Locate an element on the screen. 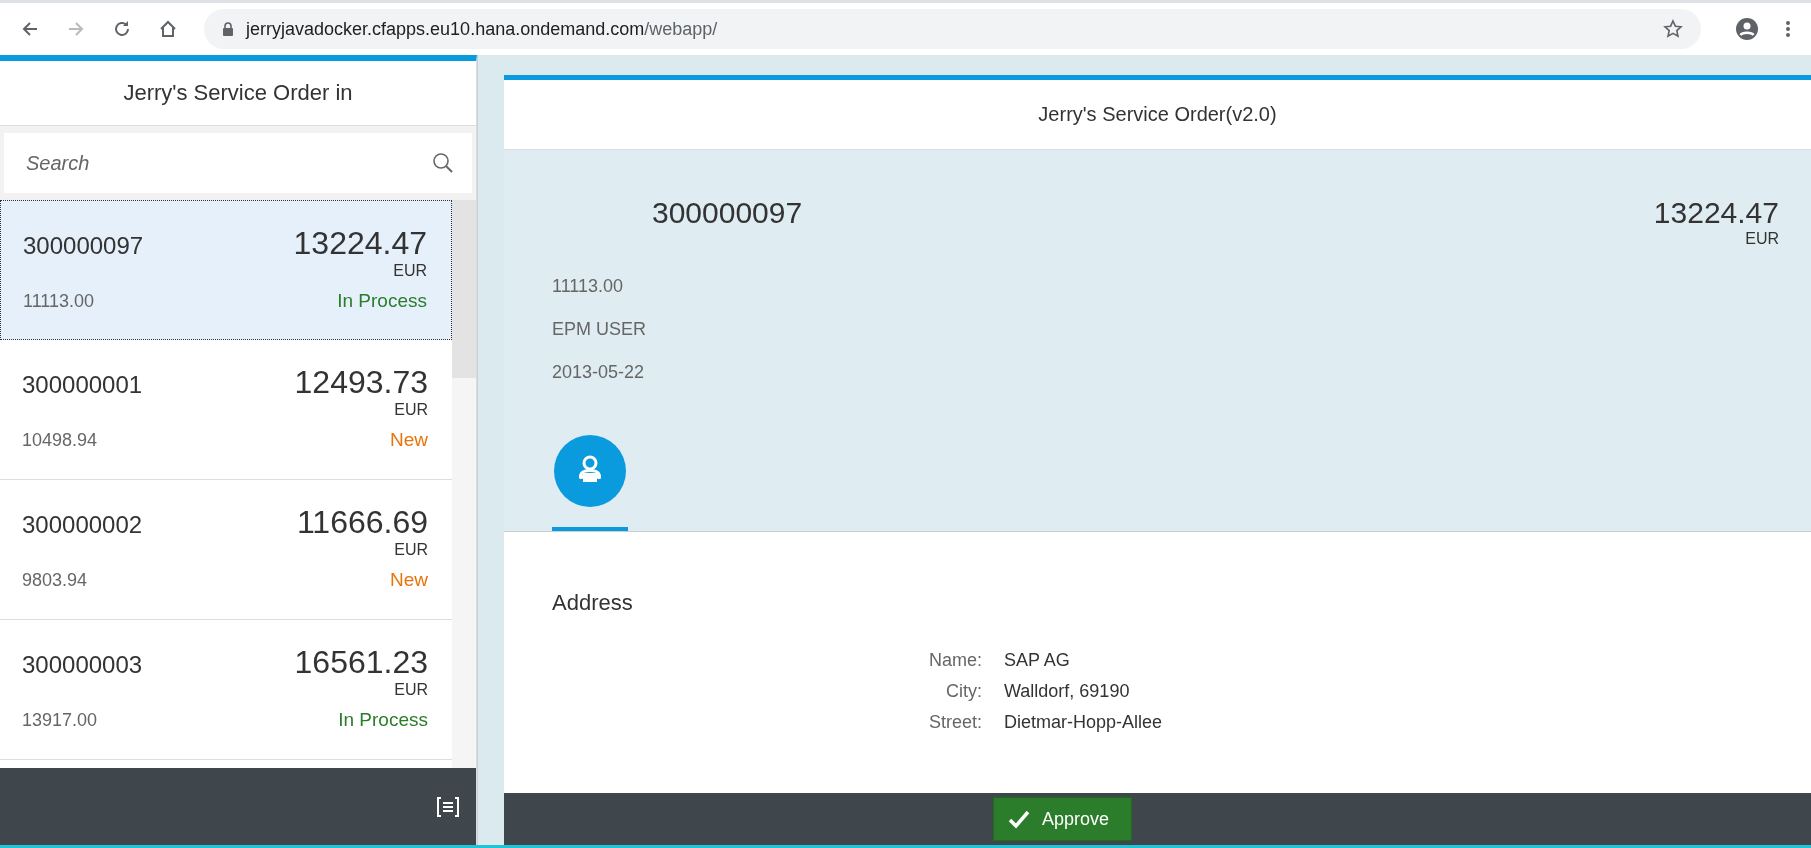 Image resolution: width=1811 pixels, height=848 pixels. url-text: jerryjavadocker.cfapps.eu10.hana.ondemand.com/webapp/ is located at coordinates (482, 29).